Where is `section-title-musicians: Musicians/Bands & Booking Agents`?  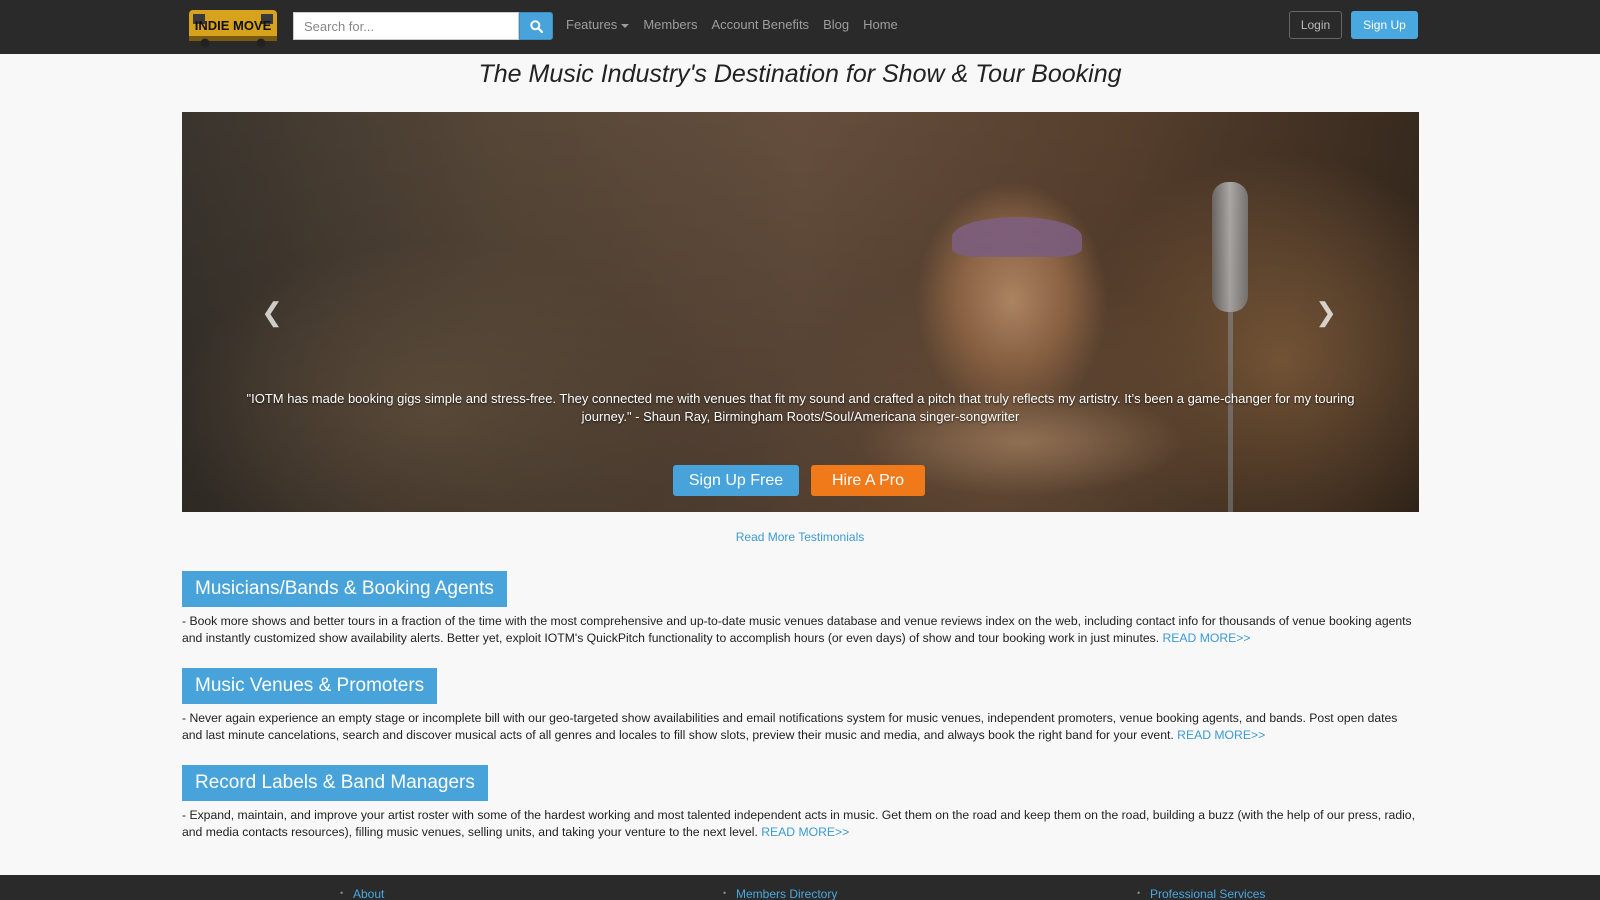 section-title-musicians: Musicians/Bands & Booking Agents is located at coordinates (344, 589).